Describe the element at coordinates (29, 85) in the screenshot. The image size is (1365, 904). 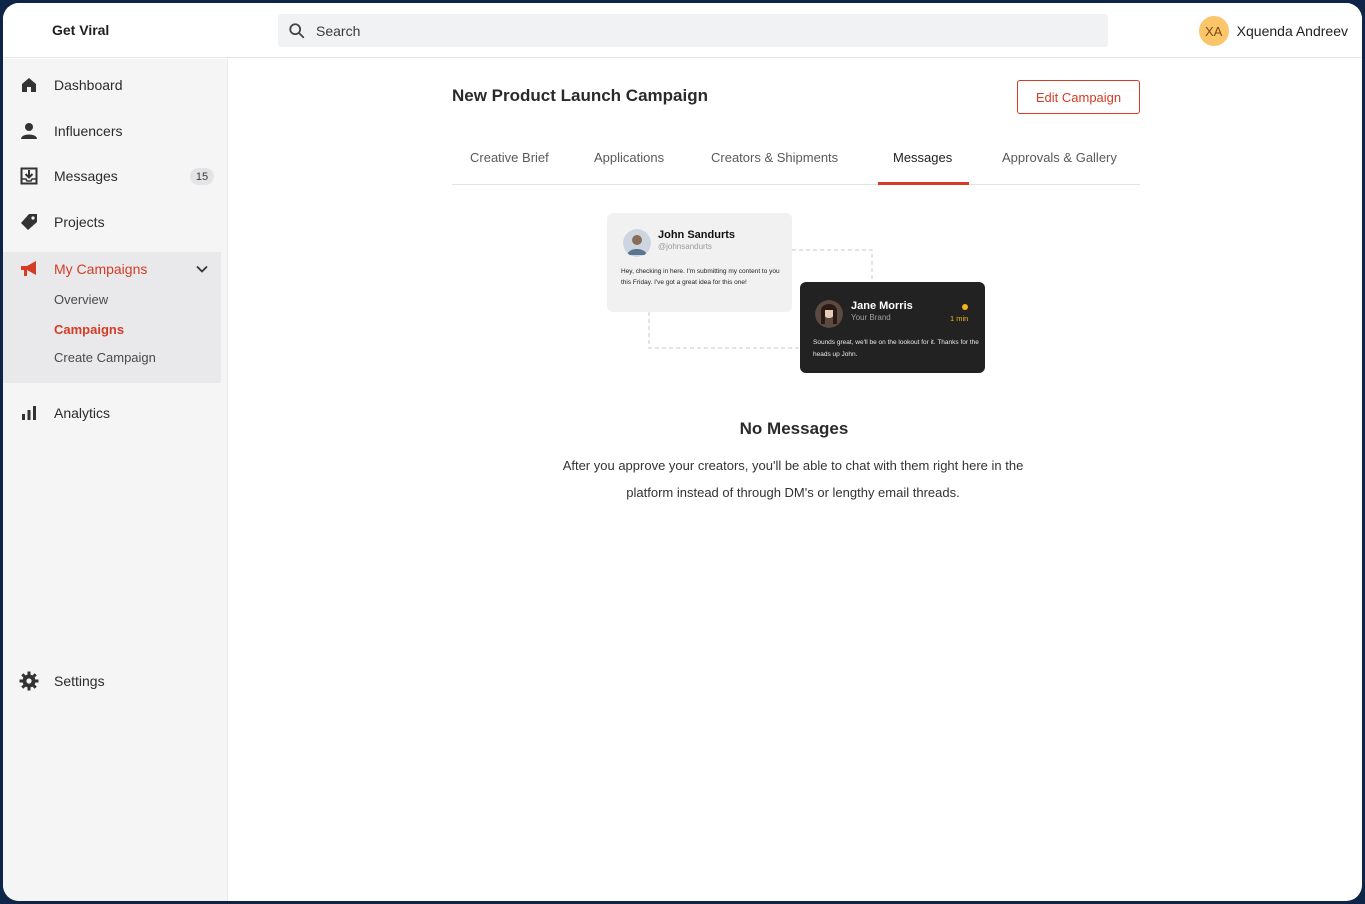
I see `home-icon` at that location.